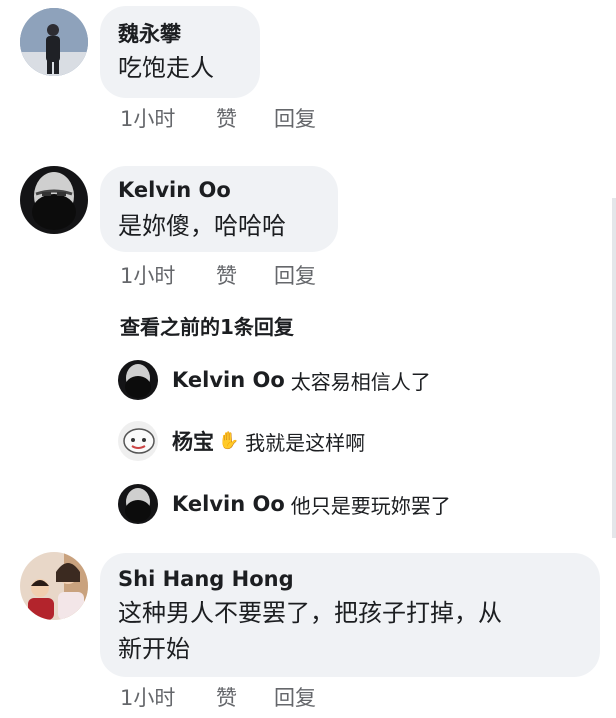 The width and height of the screenshot is (616, 718). I want to click on comment-author: Shi Hang Hong, so click(206, 579).